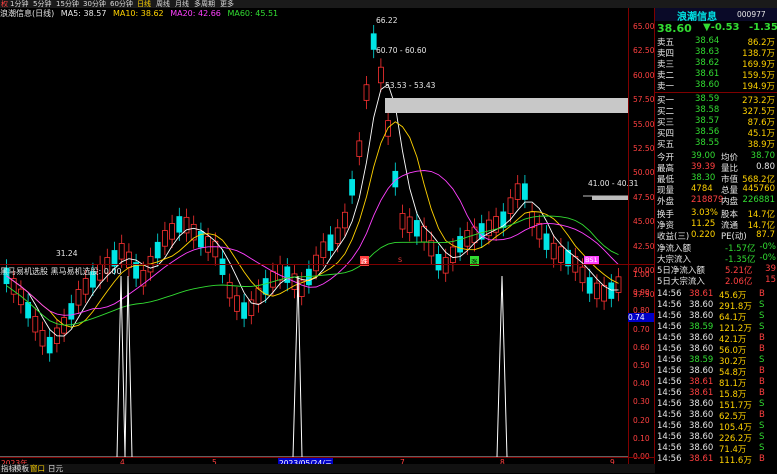 Image resolution: width=777 pixels, height=474 pixels. Describe the element at coordinates (716, 372) in the screenshot. I see `tick-row: 14:56 38.60 54.8万 B` at that location.